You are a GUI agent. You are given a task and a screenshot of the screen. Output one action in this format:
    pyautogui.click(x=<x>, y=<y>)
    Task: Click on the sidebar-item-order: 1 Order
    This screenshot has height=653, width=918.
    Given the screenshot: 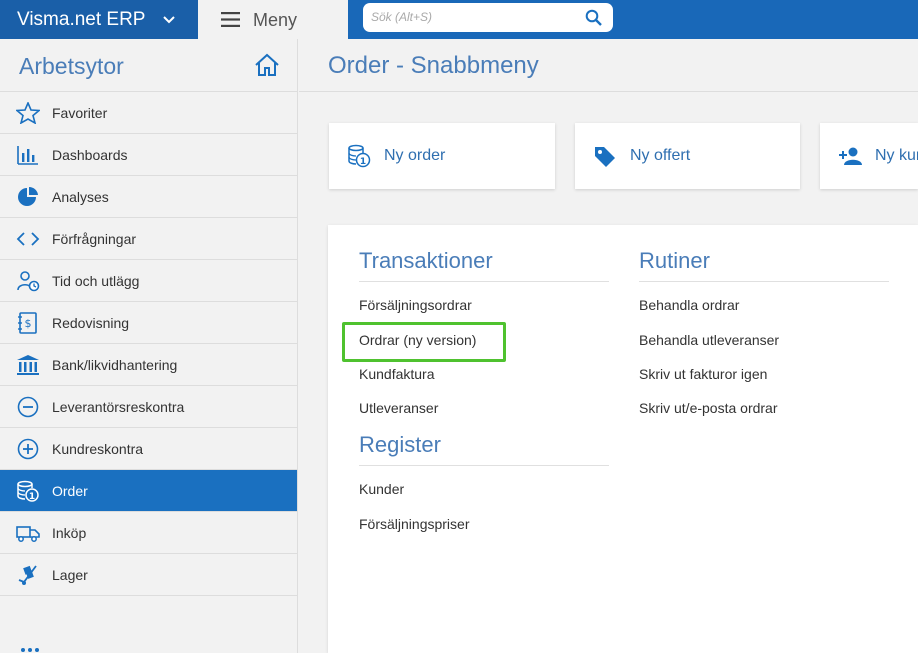 What is the action you would take?
    pyautogui.click(x=148, y=491)
    